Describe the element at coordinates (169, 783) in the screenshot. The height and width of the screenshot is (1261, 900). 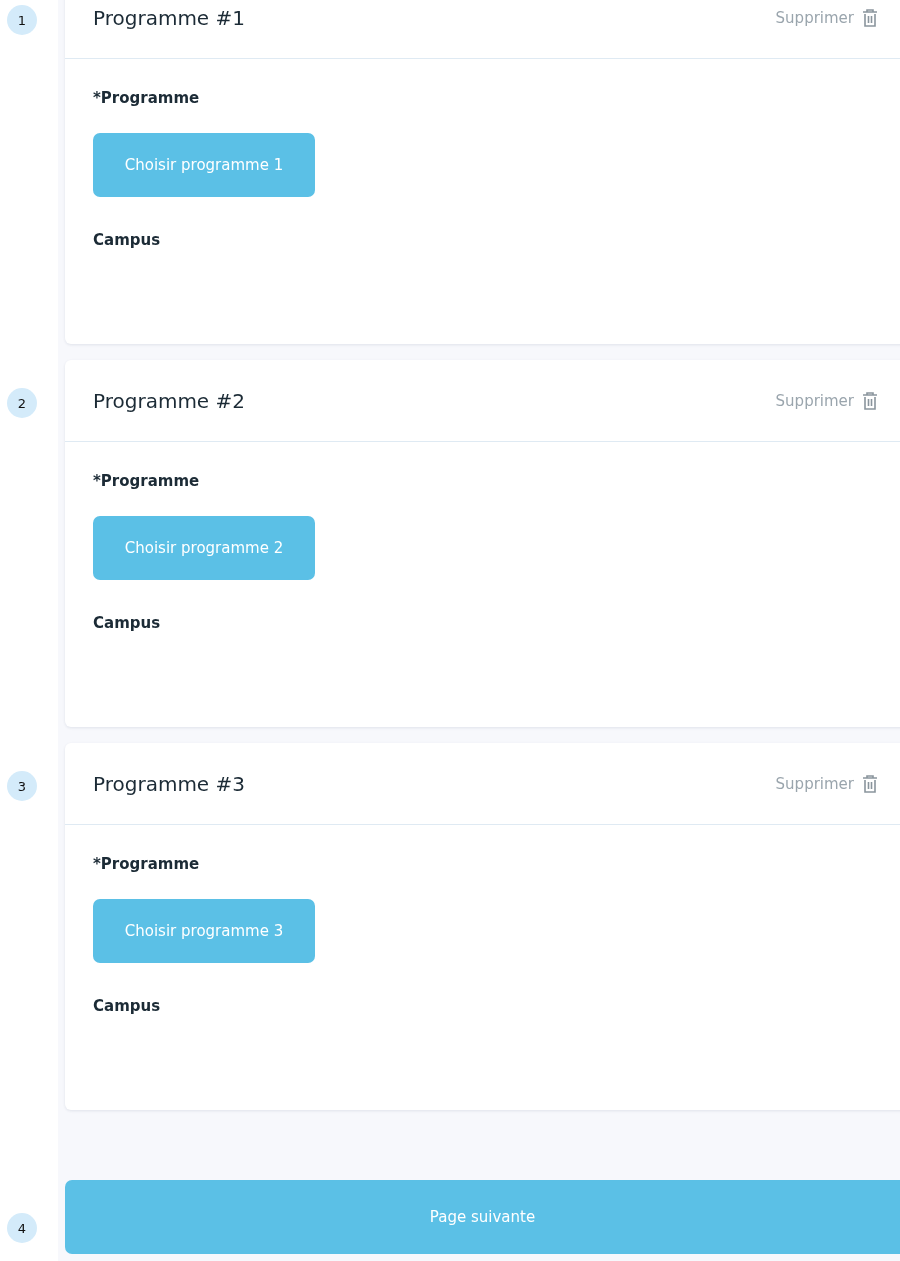
I see `card-title: Programme #3` at that location.